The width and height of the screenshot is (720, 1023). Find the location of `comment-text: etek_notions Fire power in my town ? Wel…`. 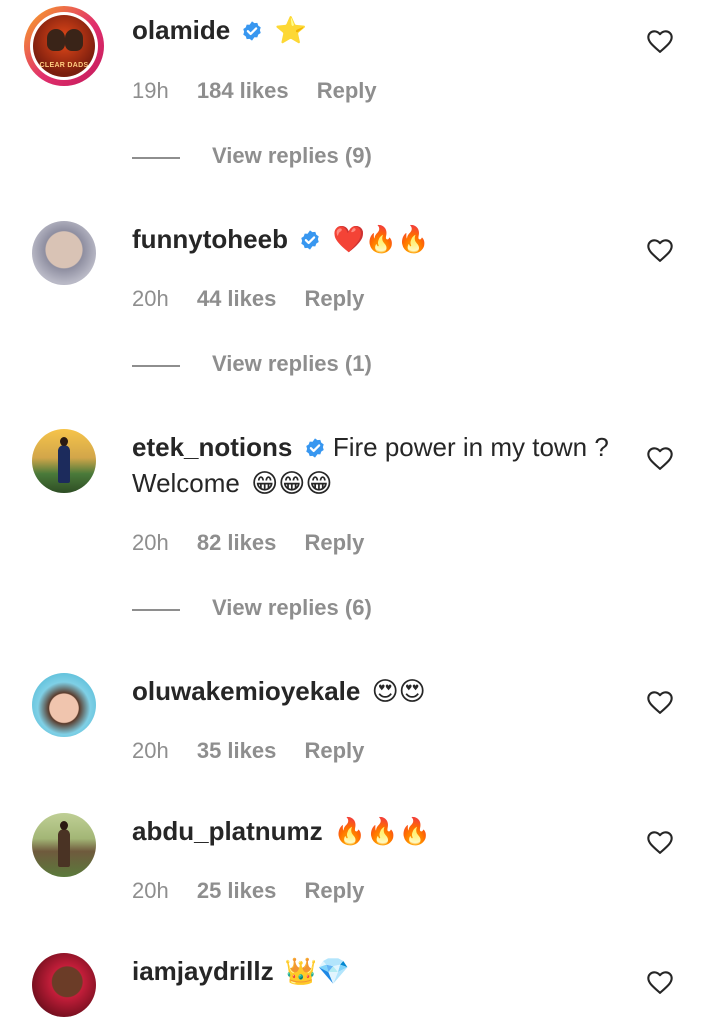

comment-text: etek_notions Fire power in my town ? Wel… is located at coordinates (372, 465).